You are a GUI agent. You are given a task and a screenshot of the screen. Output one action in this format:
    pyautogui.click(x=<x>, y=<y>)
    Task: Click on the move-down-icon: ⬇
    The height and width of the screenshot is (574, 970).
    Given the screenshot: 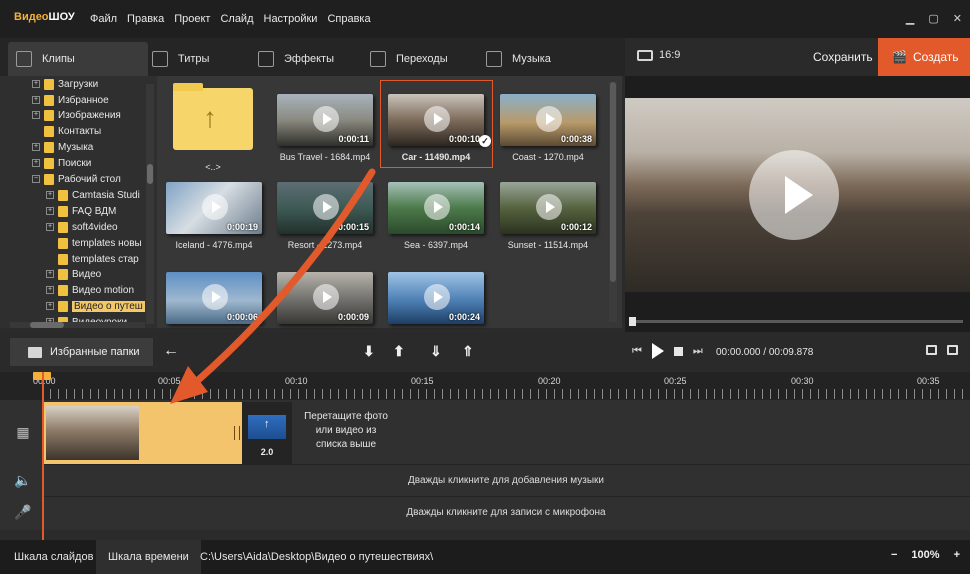 What is the action you would take?
    pyautogui.click(x=369, y=351)
    